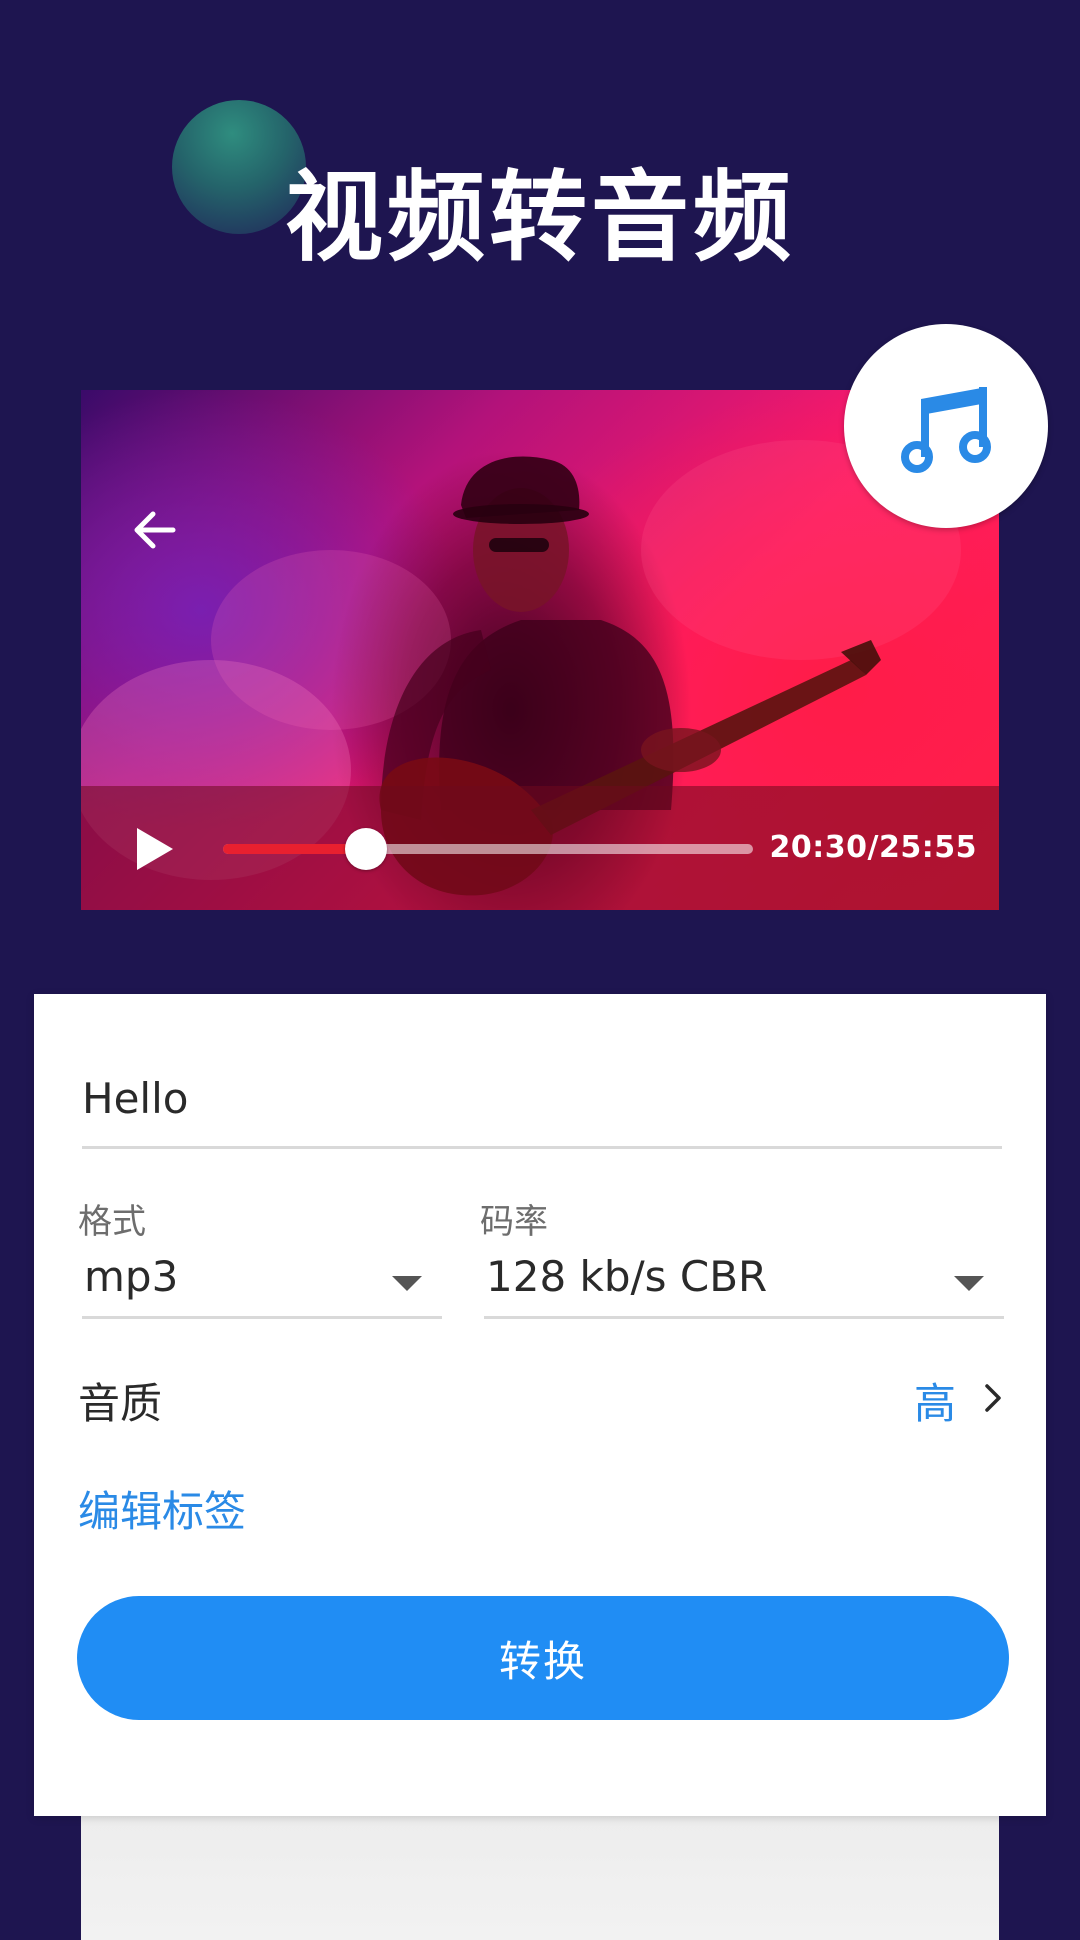  Describe the element at coordinates (262, 1281) in the screenshot. I see `format-select: mp3` at that location.